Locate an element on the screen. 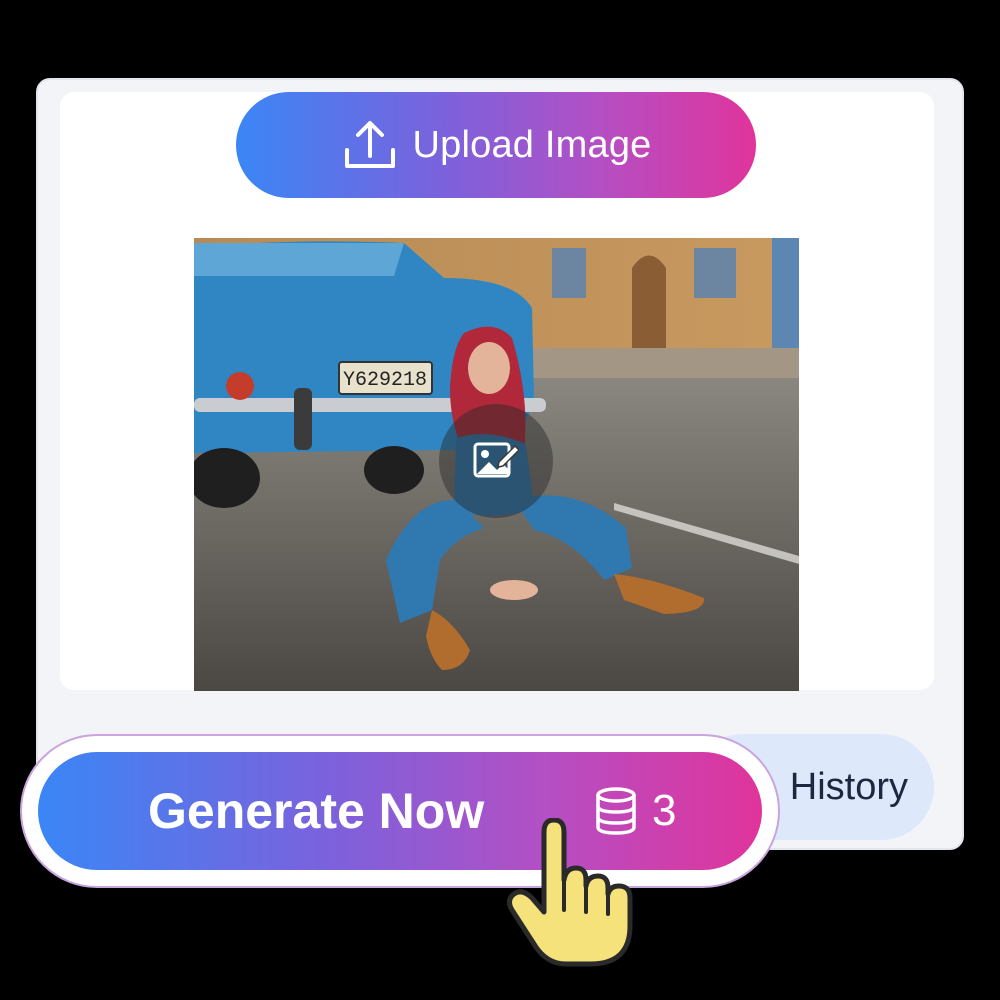 The image size is (1000, 1000). history-label: History is located at coordinates (848, 786).